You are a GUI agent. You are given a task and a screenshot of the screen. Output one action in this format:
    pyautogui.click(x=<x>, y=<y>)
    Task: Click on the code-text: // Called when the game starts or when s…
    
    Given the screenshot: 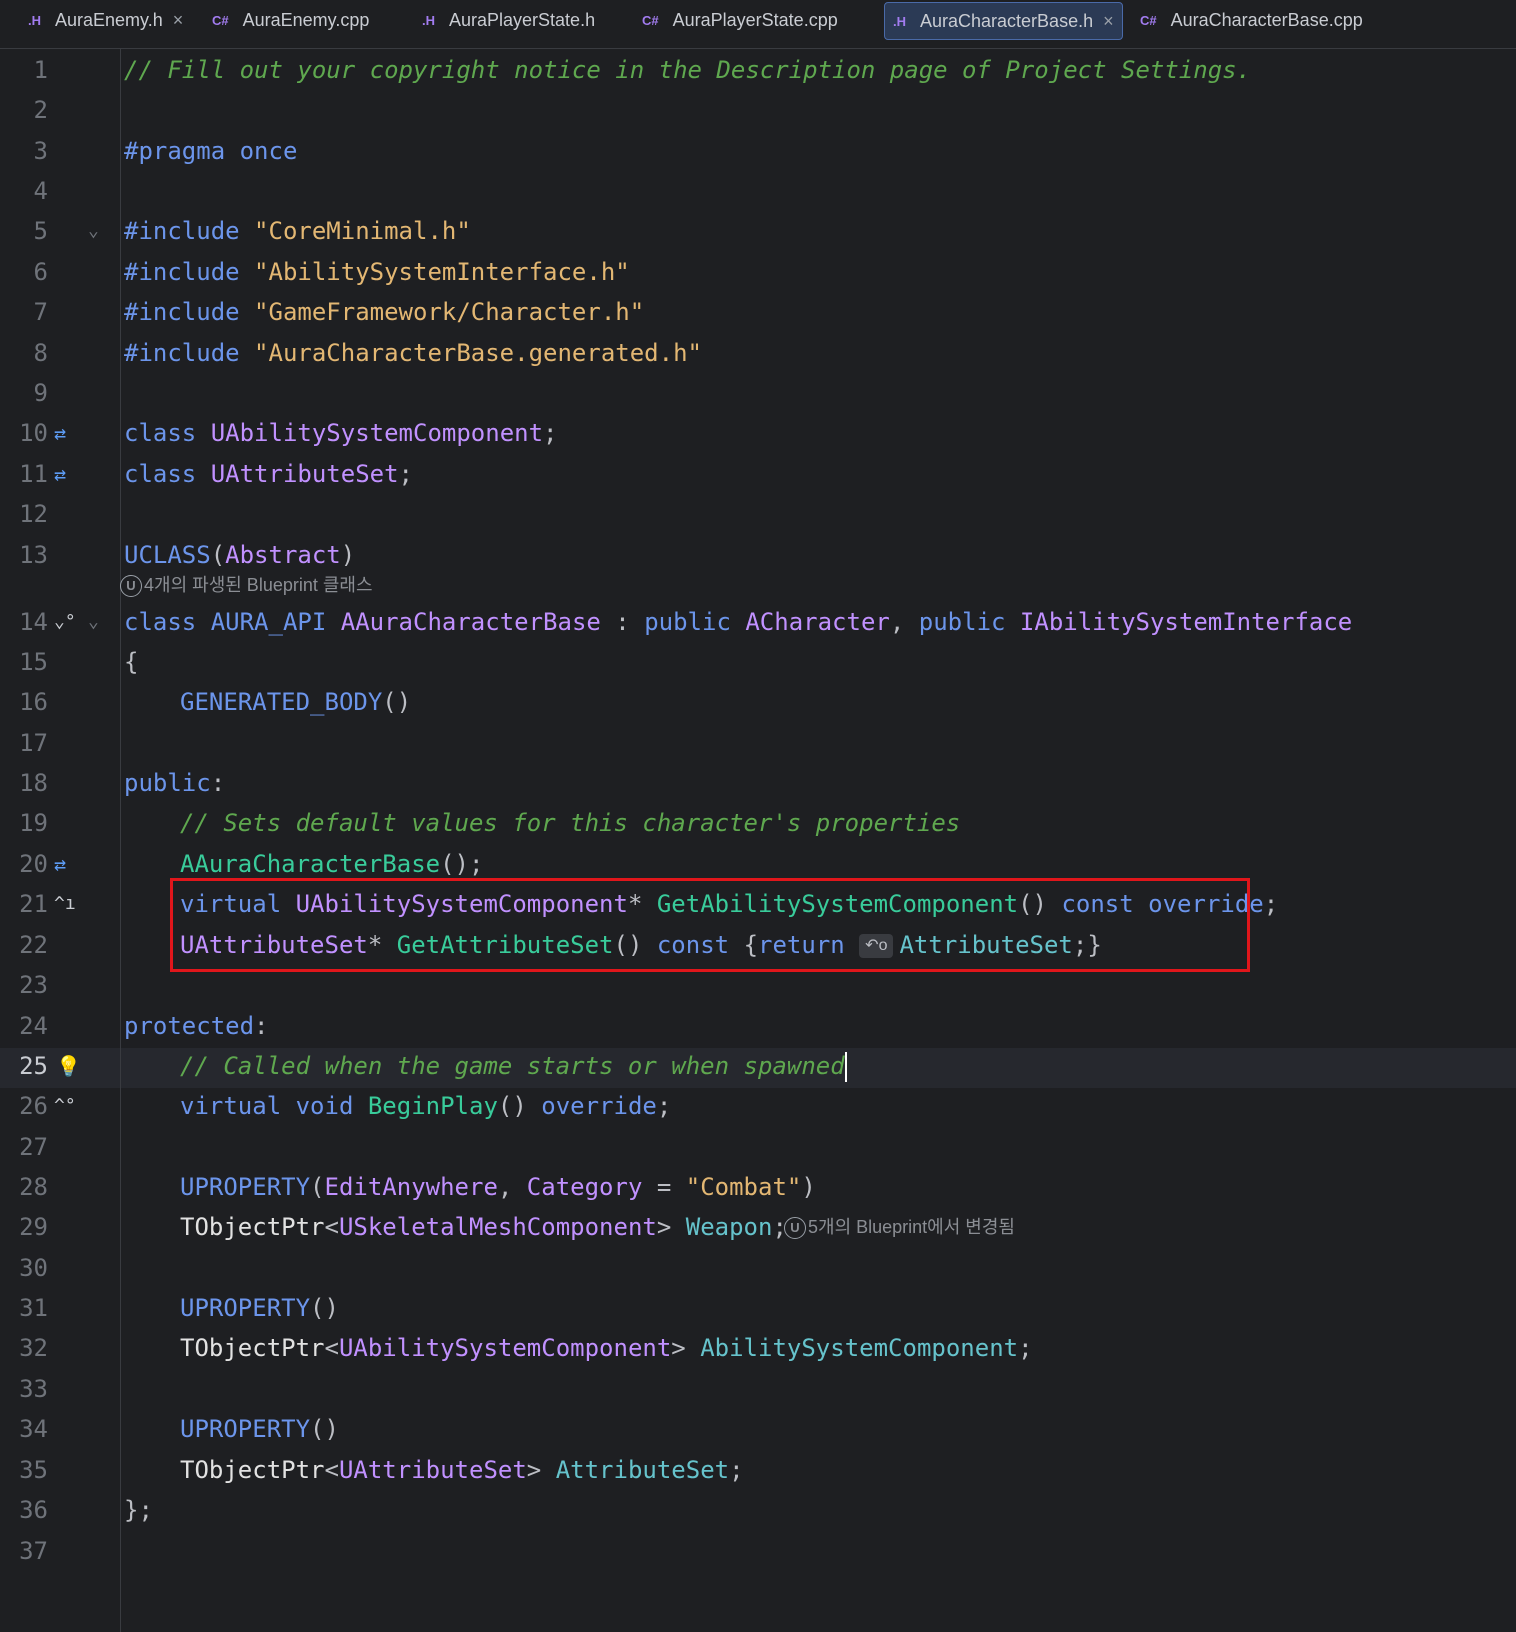 What is the action you would take?
    pyautogui.click(x=513, y=1067)
    